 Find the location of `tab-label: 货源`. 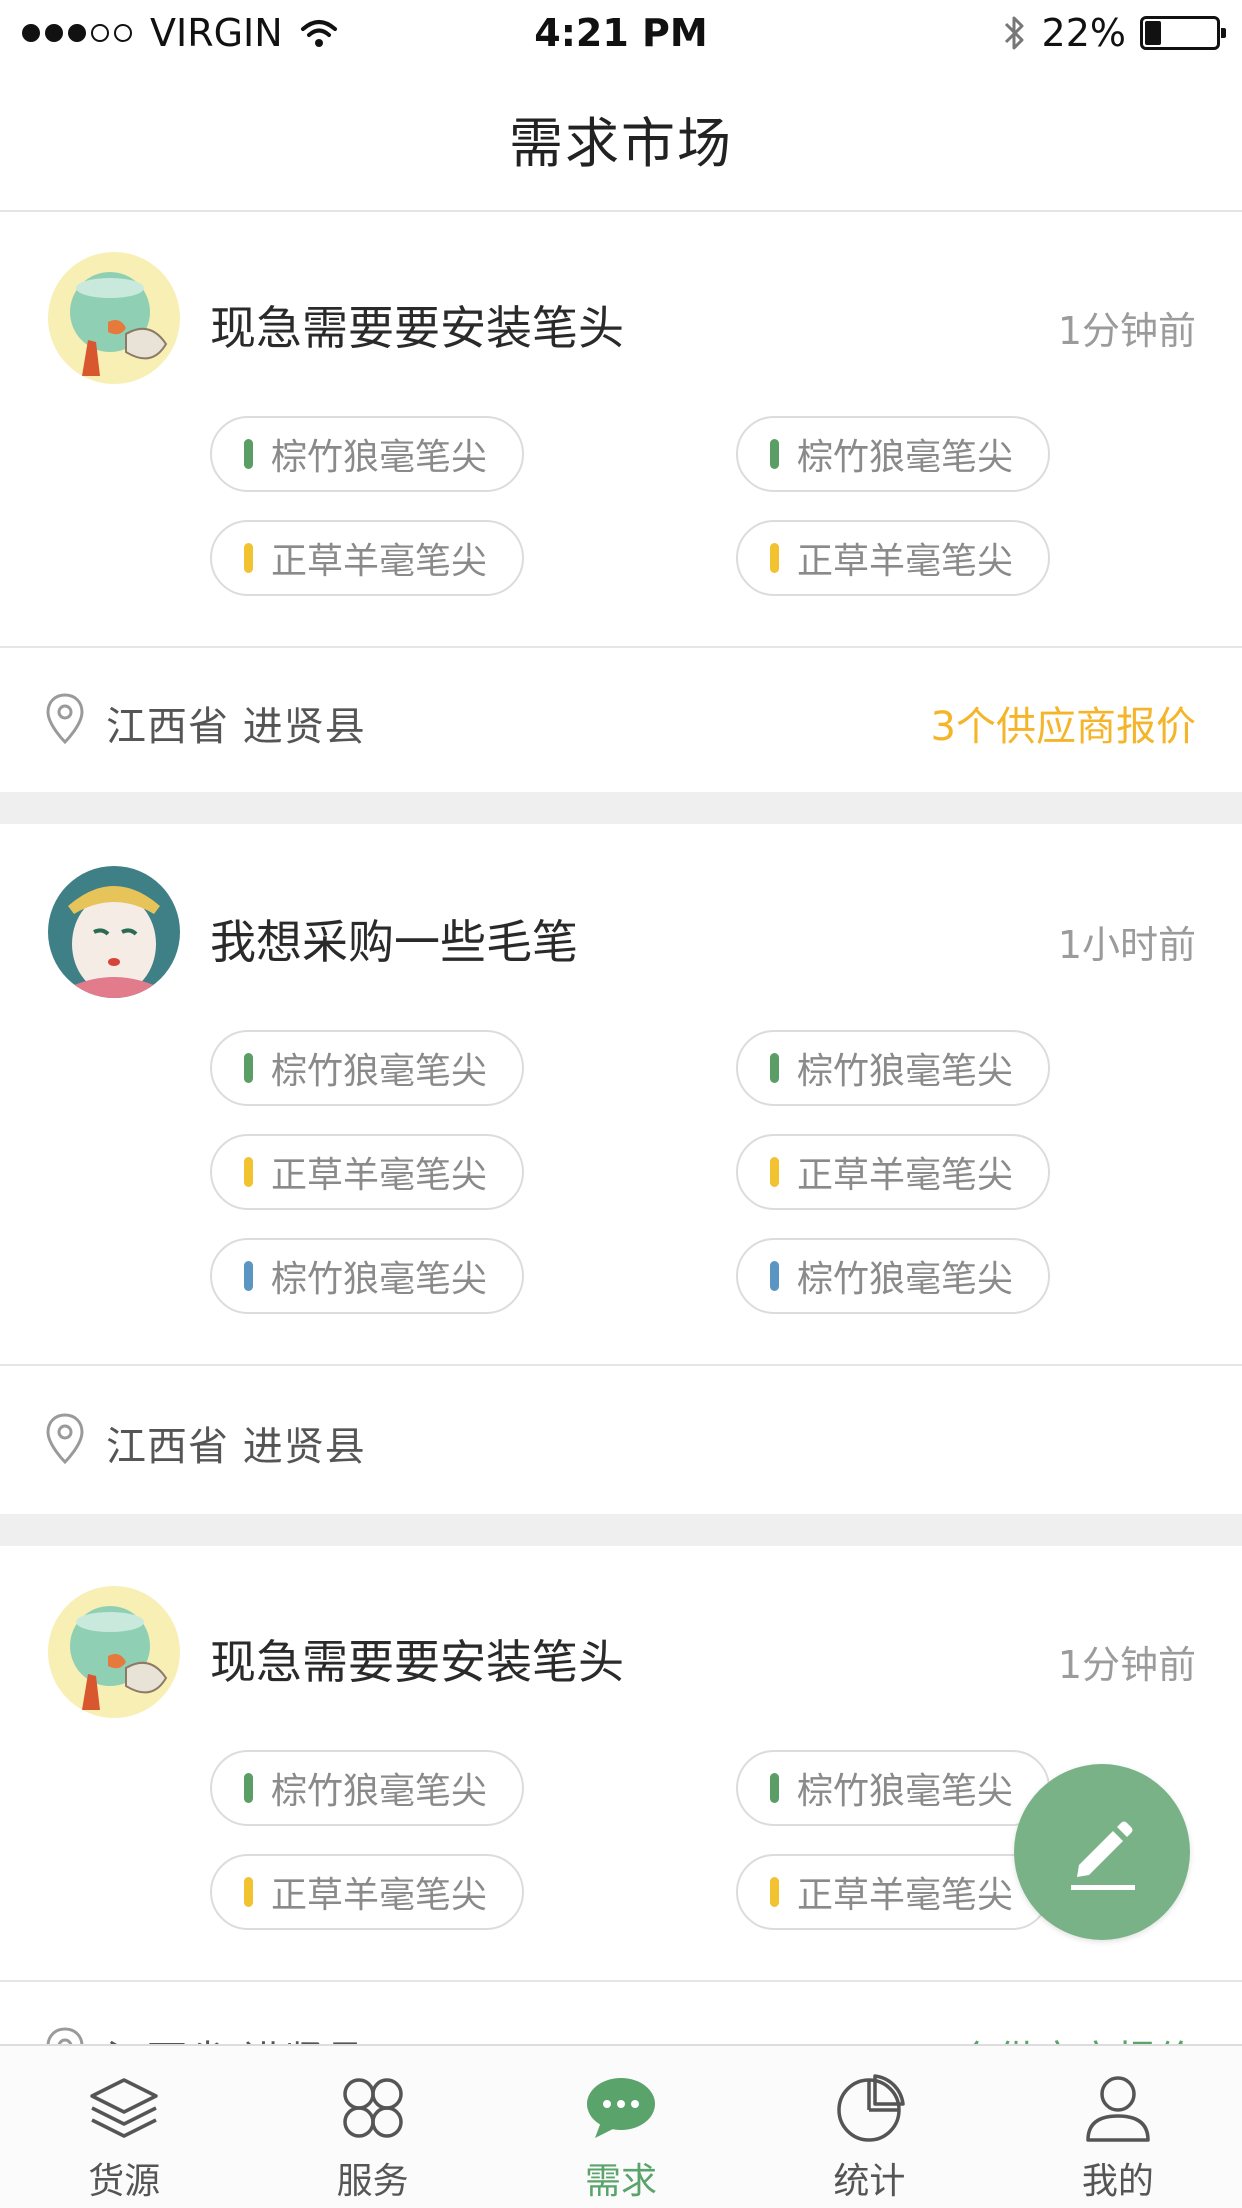

tab-label: 货源 is located at coordinates (124, 2181).